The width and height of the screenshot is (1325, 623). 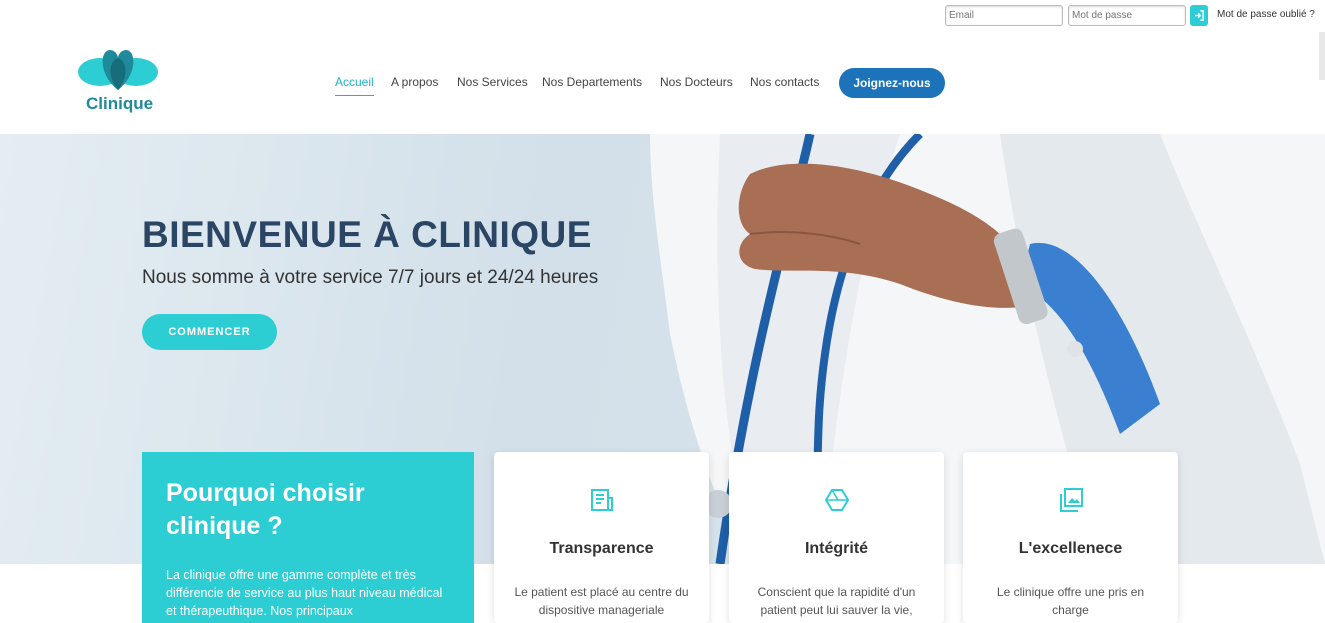 What do you see at coordinates (592, 82) in the screenshot?
I see `nav-item-nos-departements: Nos Departements` at bounding box center [592, 82].